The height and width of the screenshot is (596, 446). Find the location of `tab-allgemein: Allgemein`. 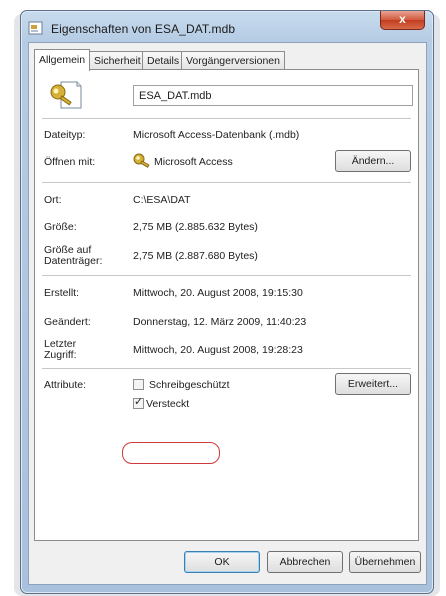

tab-allgemein: Allgemein is located at coordinates (62, 60).